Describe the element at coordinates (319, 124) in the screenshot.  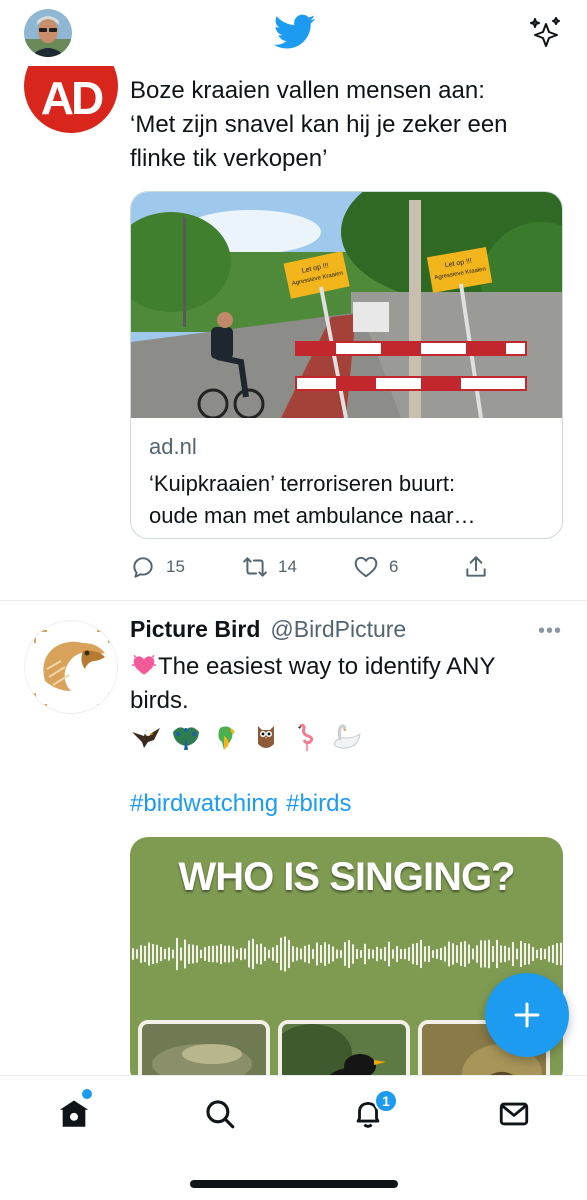
I see `tweet-text-line: ‘Met zijn snavel kan hij je zeker een` at that location.